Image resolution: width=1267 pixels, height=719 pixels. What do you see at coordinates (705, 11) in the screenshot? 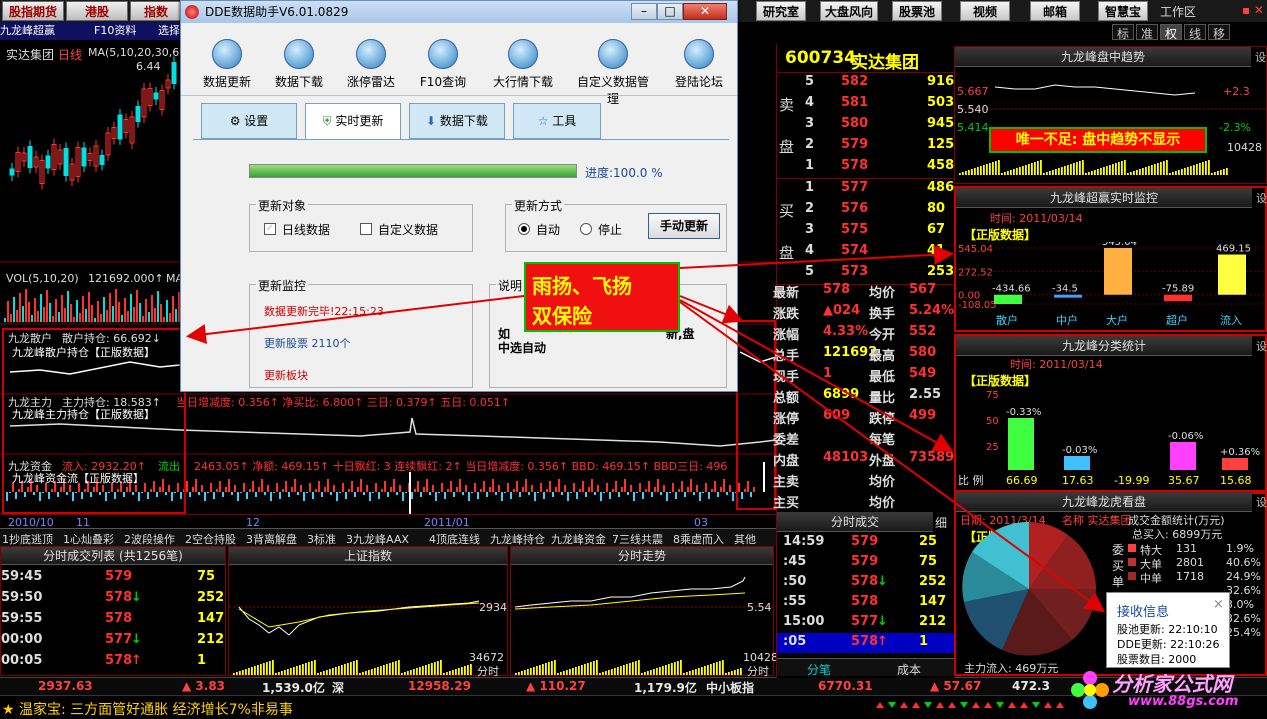
I see `close-button: ✕` at bounding box center [705, 11].